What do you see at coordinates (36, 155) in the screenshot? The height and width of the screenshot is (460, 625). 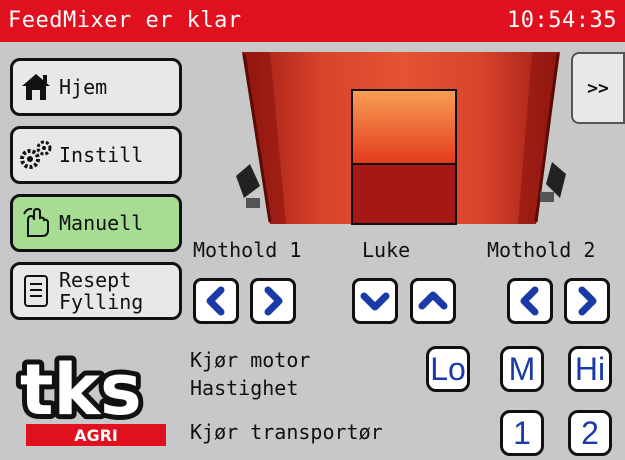 I see `gears-icon` at bounding box center [36, 155].